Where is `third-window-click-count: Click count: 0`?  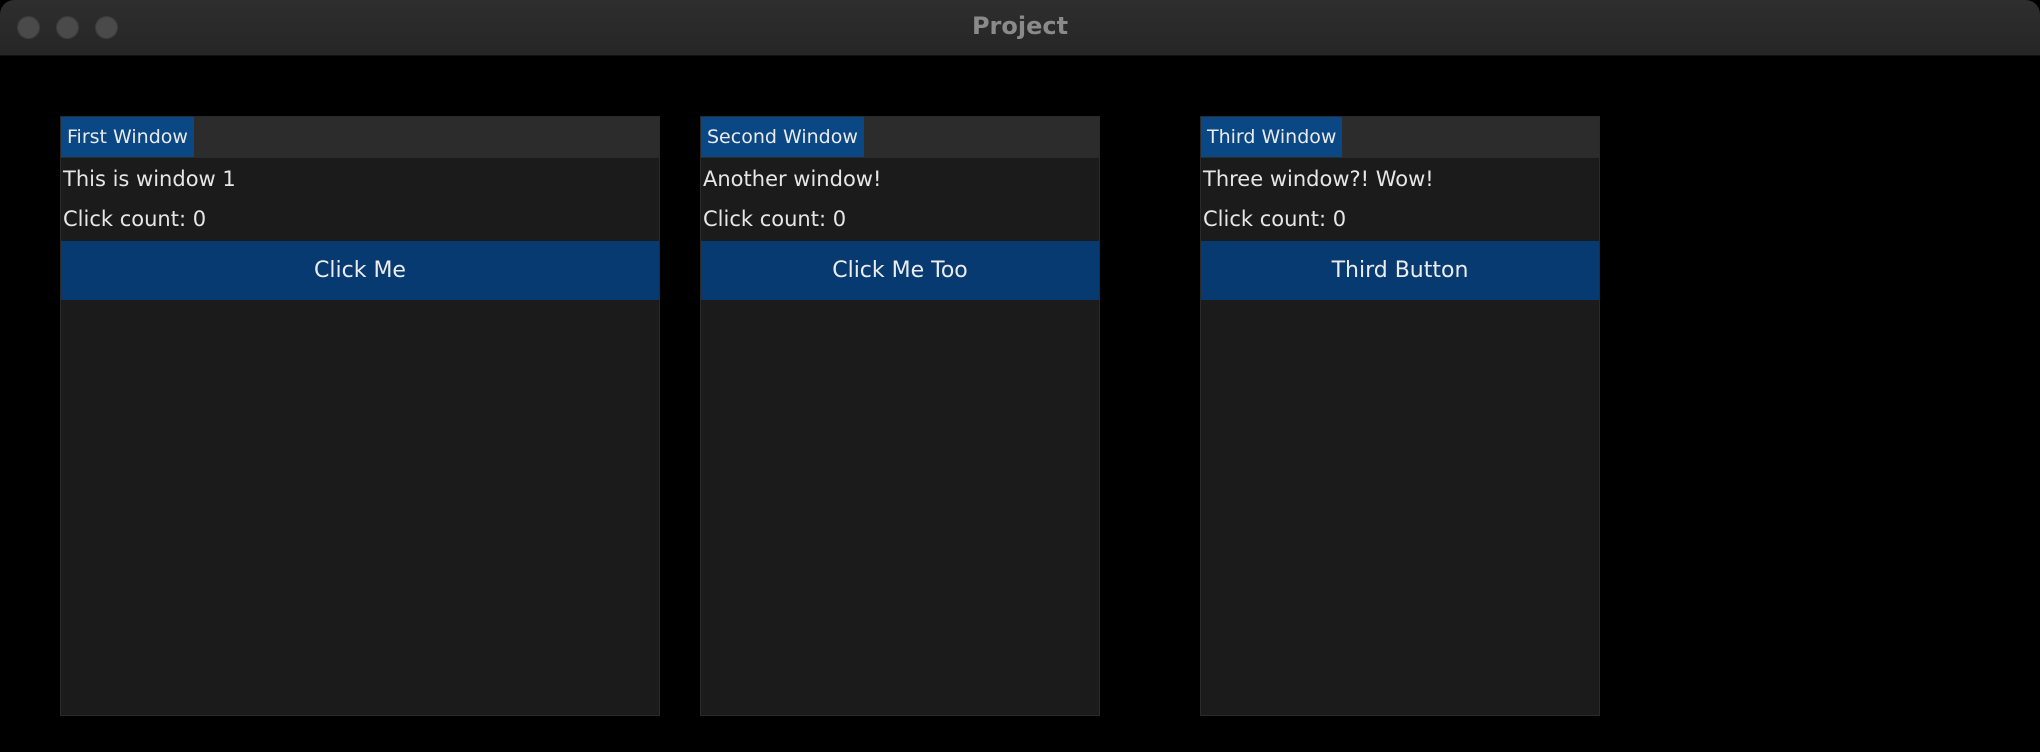 third-window-click-count: Click count: 0 is located at coordinates (1275, 219).